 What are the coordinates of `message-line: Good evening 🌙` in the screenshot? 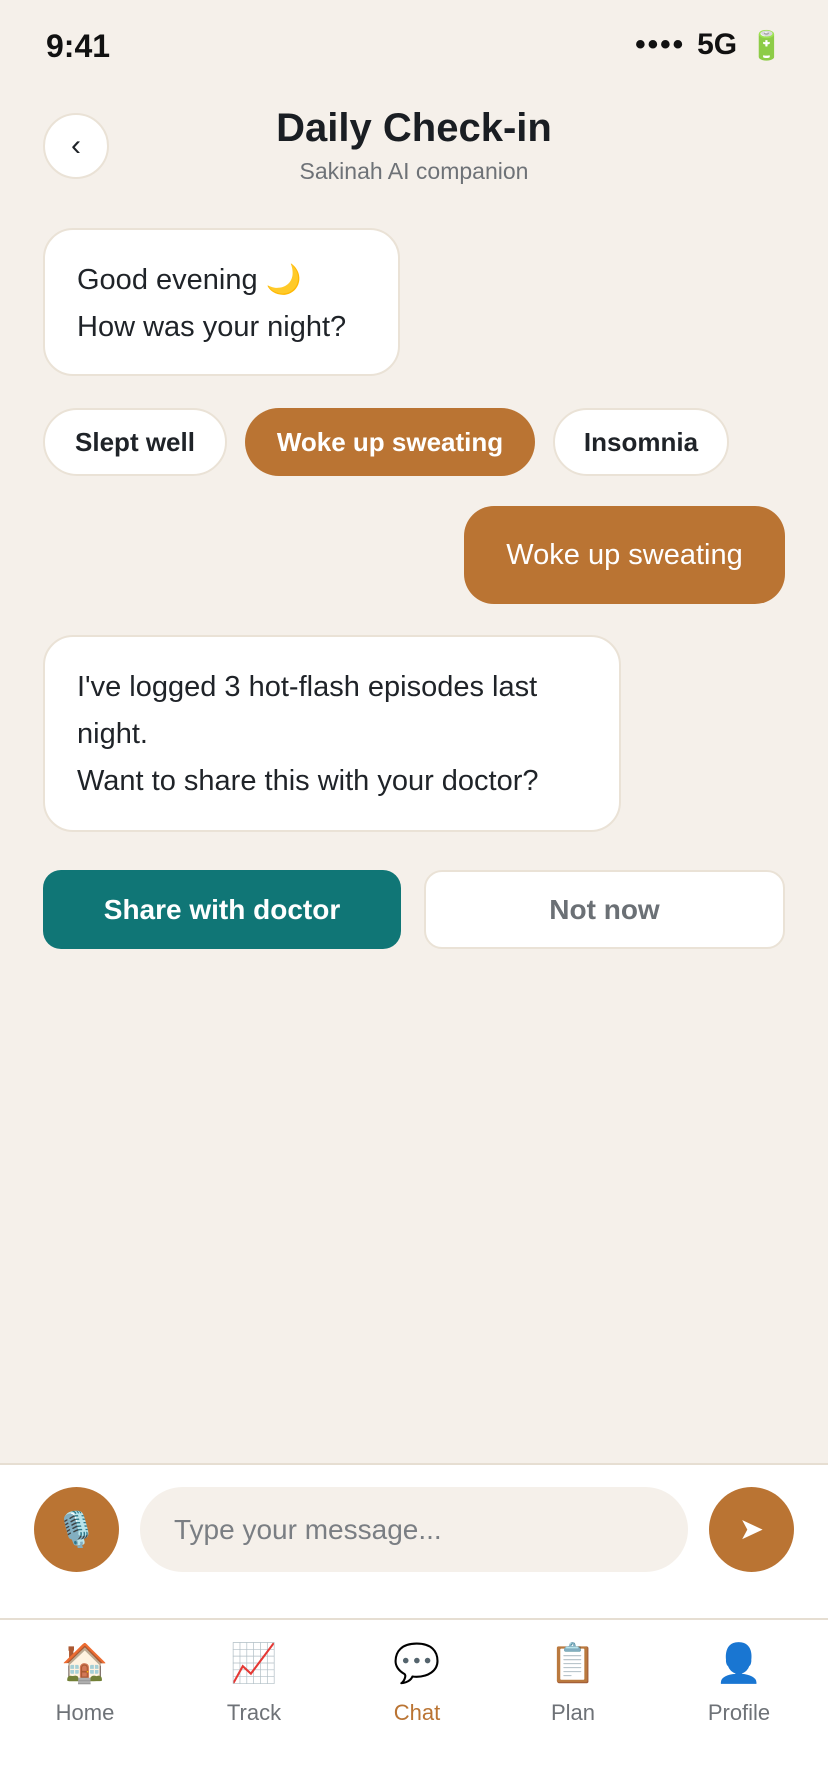 It's located at (189, 280).